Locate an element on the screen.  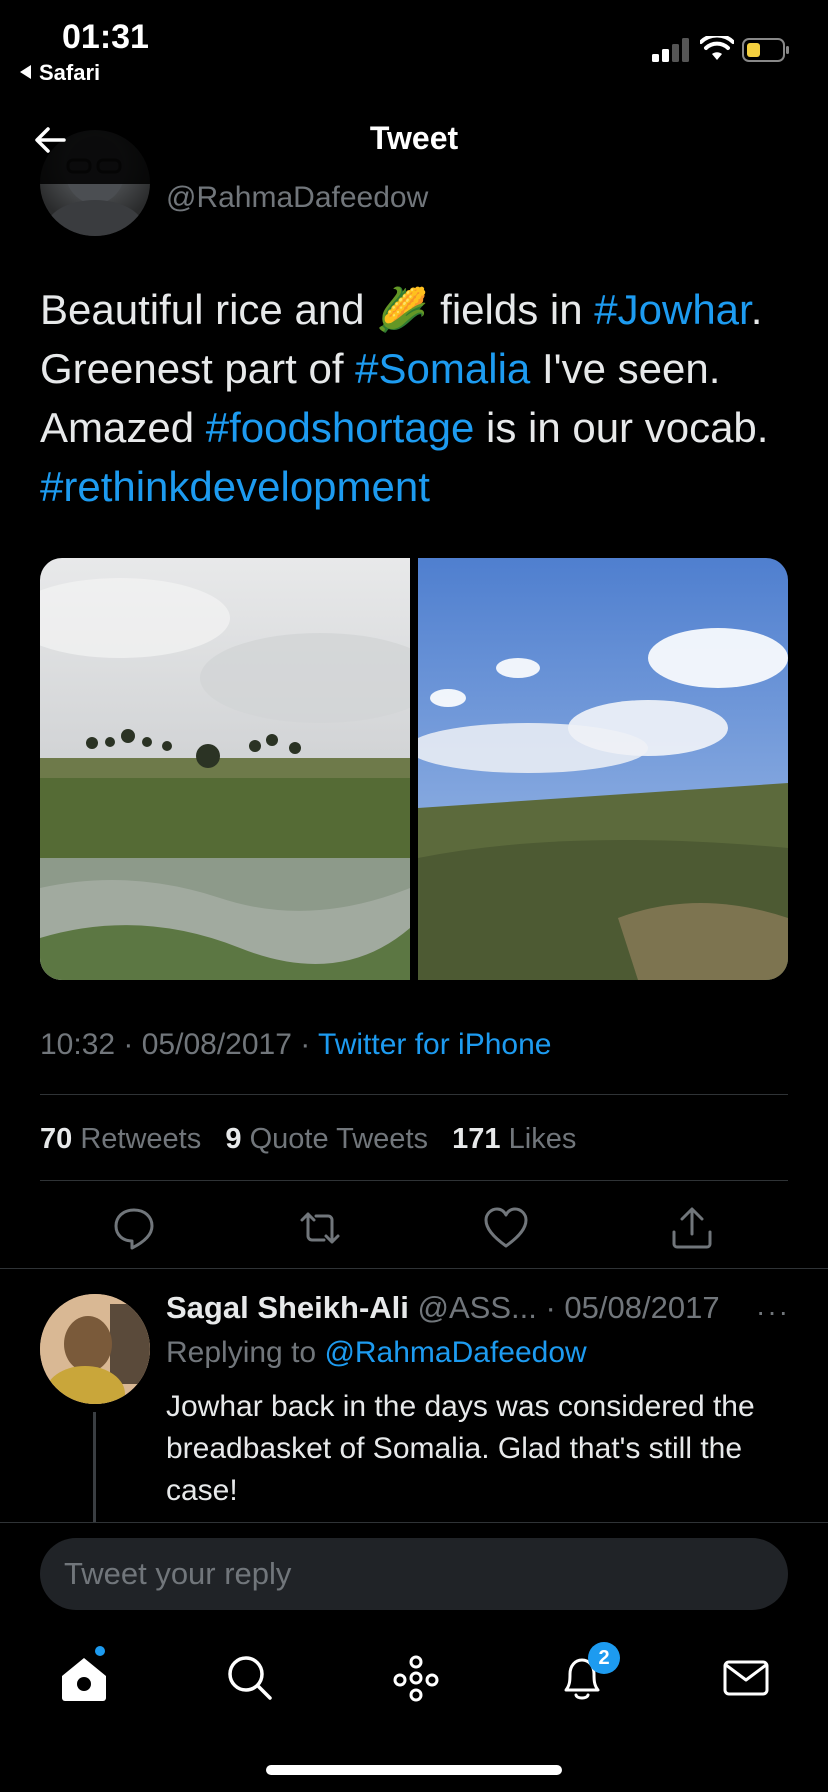
likes-label: Likes is located at coordinates (542, 1139).